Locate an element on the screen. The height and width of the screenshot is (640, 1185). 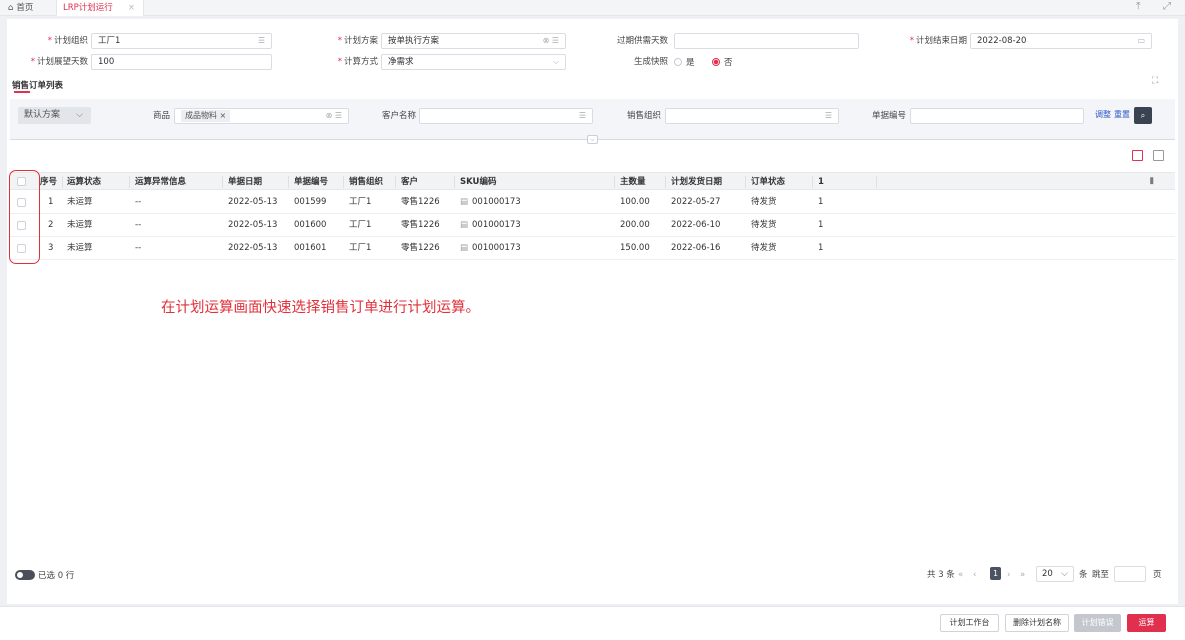
col-header: 序号 is located at coordinates (49, 182).